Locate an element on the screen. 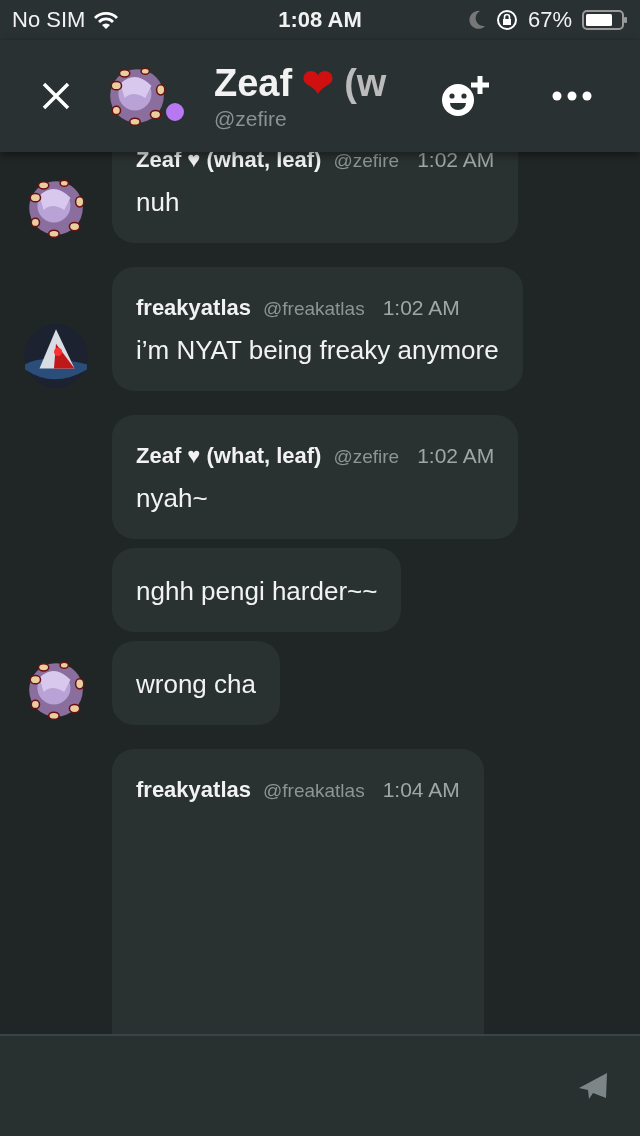 The width and height of the screenshot is (640, 1136). more-button is located at coordinates (572, 96).